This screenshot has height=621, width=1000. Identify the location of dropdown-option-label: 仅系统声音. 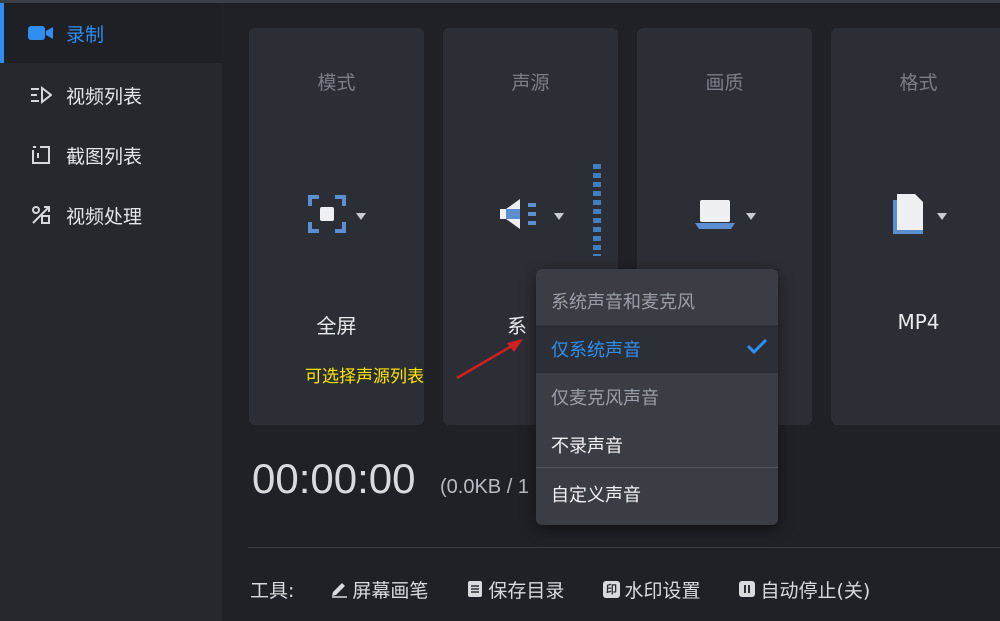
(596, 350).